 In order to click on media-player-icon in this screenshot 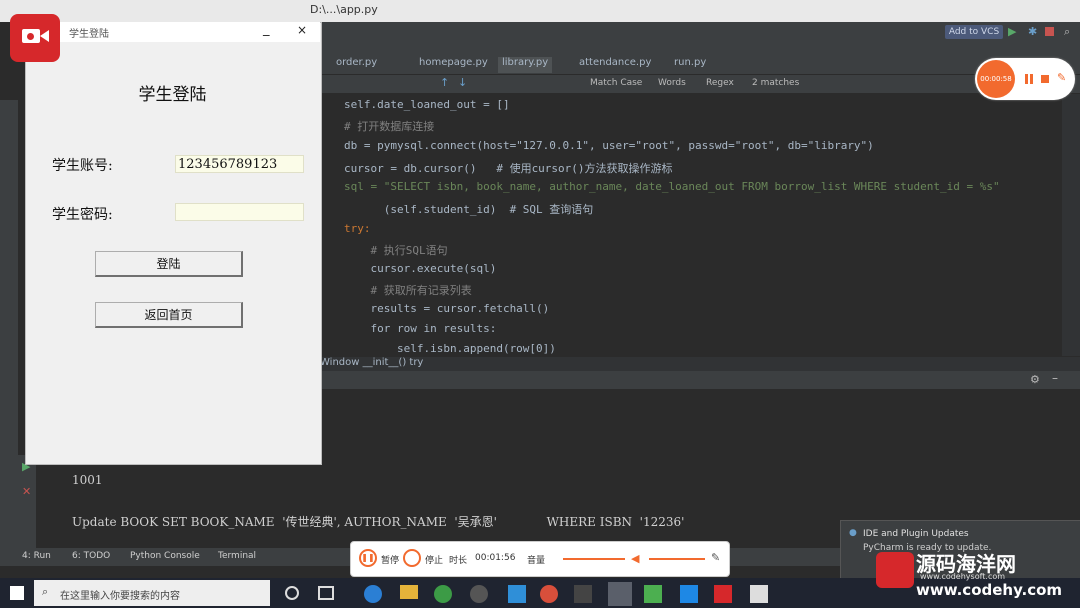, I will do `click(479, 594)`.